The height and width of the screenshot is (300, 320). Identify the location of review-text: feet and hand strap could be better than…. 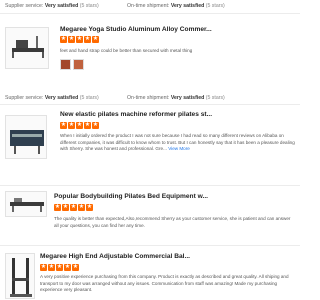
(126, 50).